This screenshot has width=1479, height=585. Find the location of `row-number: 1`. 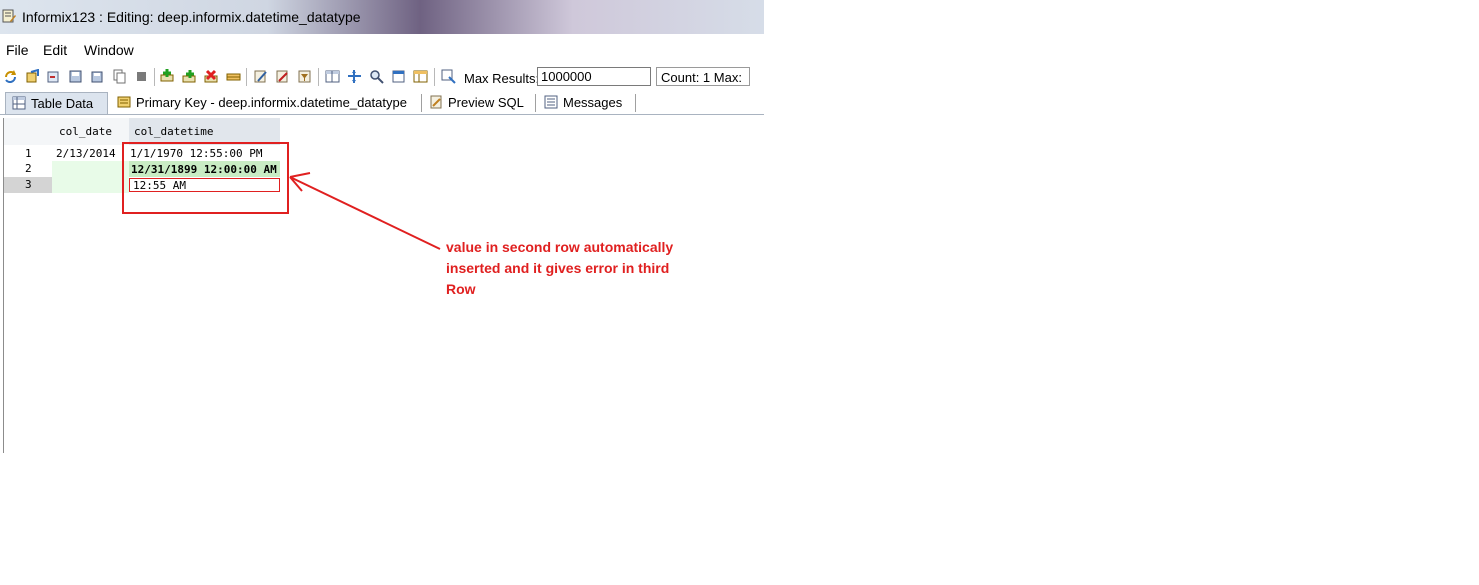

row-number: 1 is located at coordinates (28, 153).